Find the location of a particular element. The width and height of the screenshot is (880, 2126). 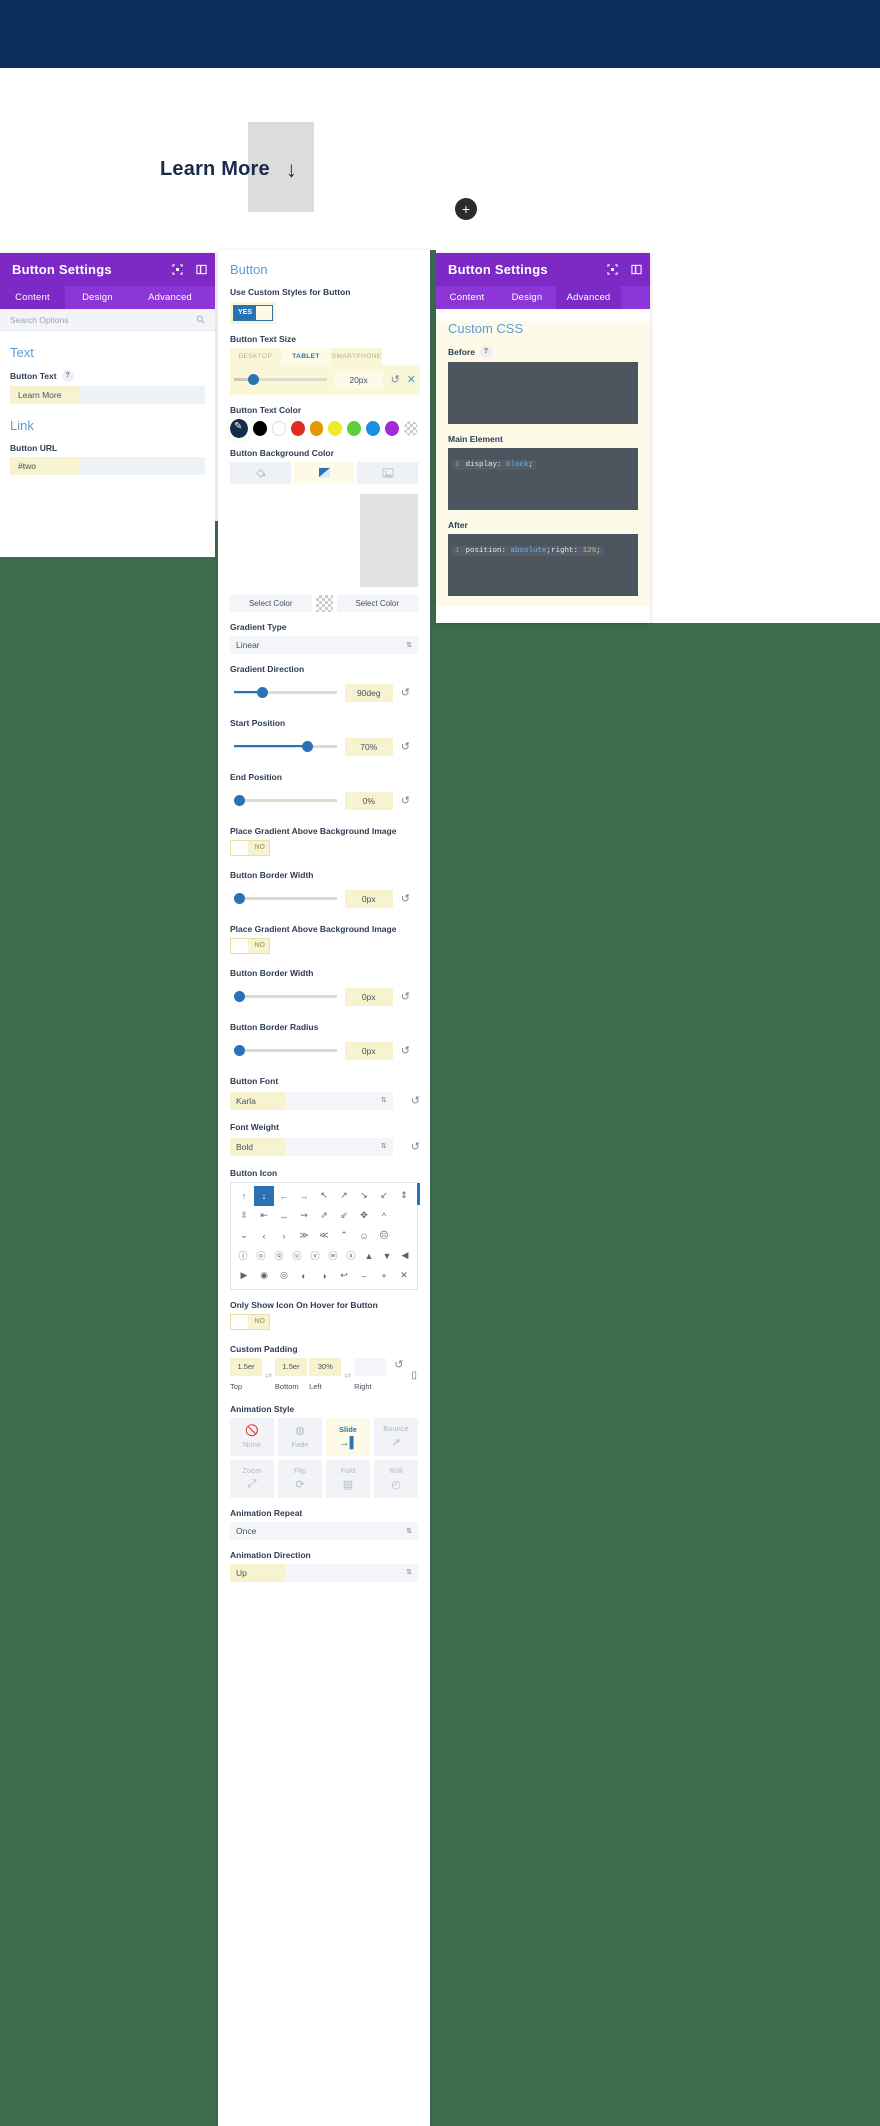

padding-top-value: 1.5er is located at coordinates (246, 1366).